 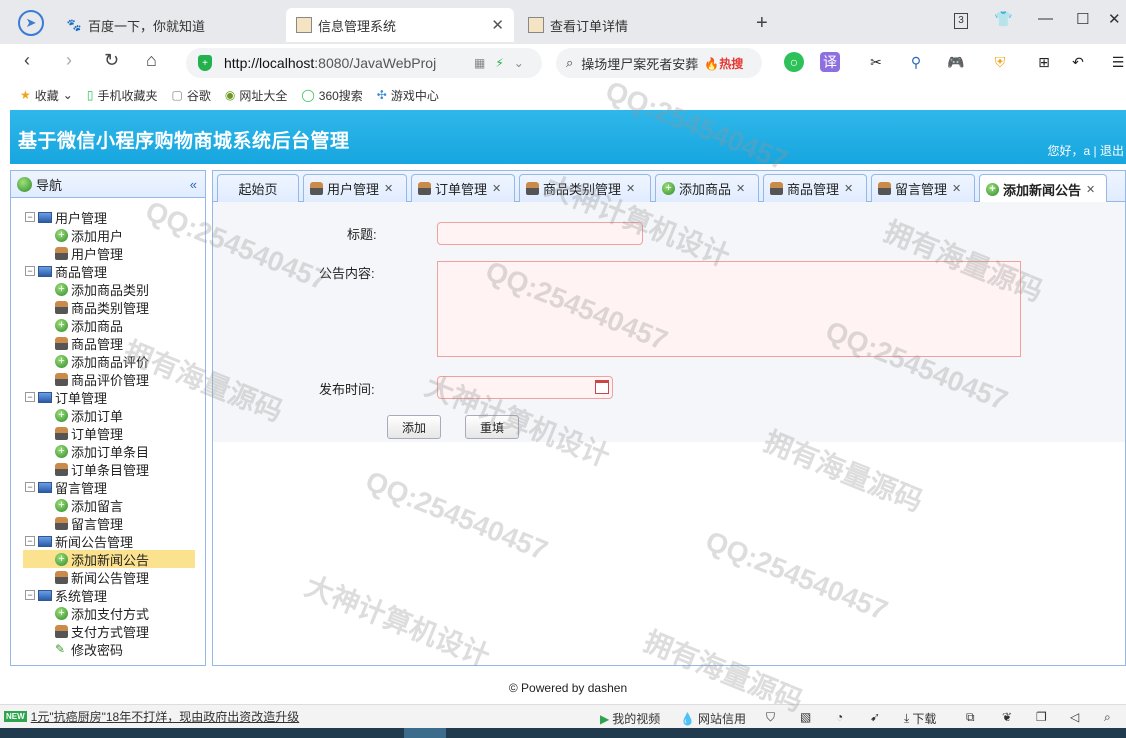 What do you see at coordinates (525, 387) in the screenshot?
I see `publish-time-input` at bounding box center [525, 387].